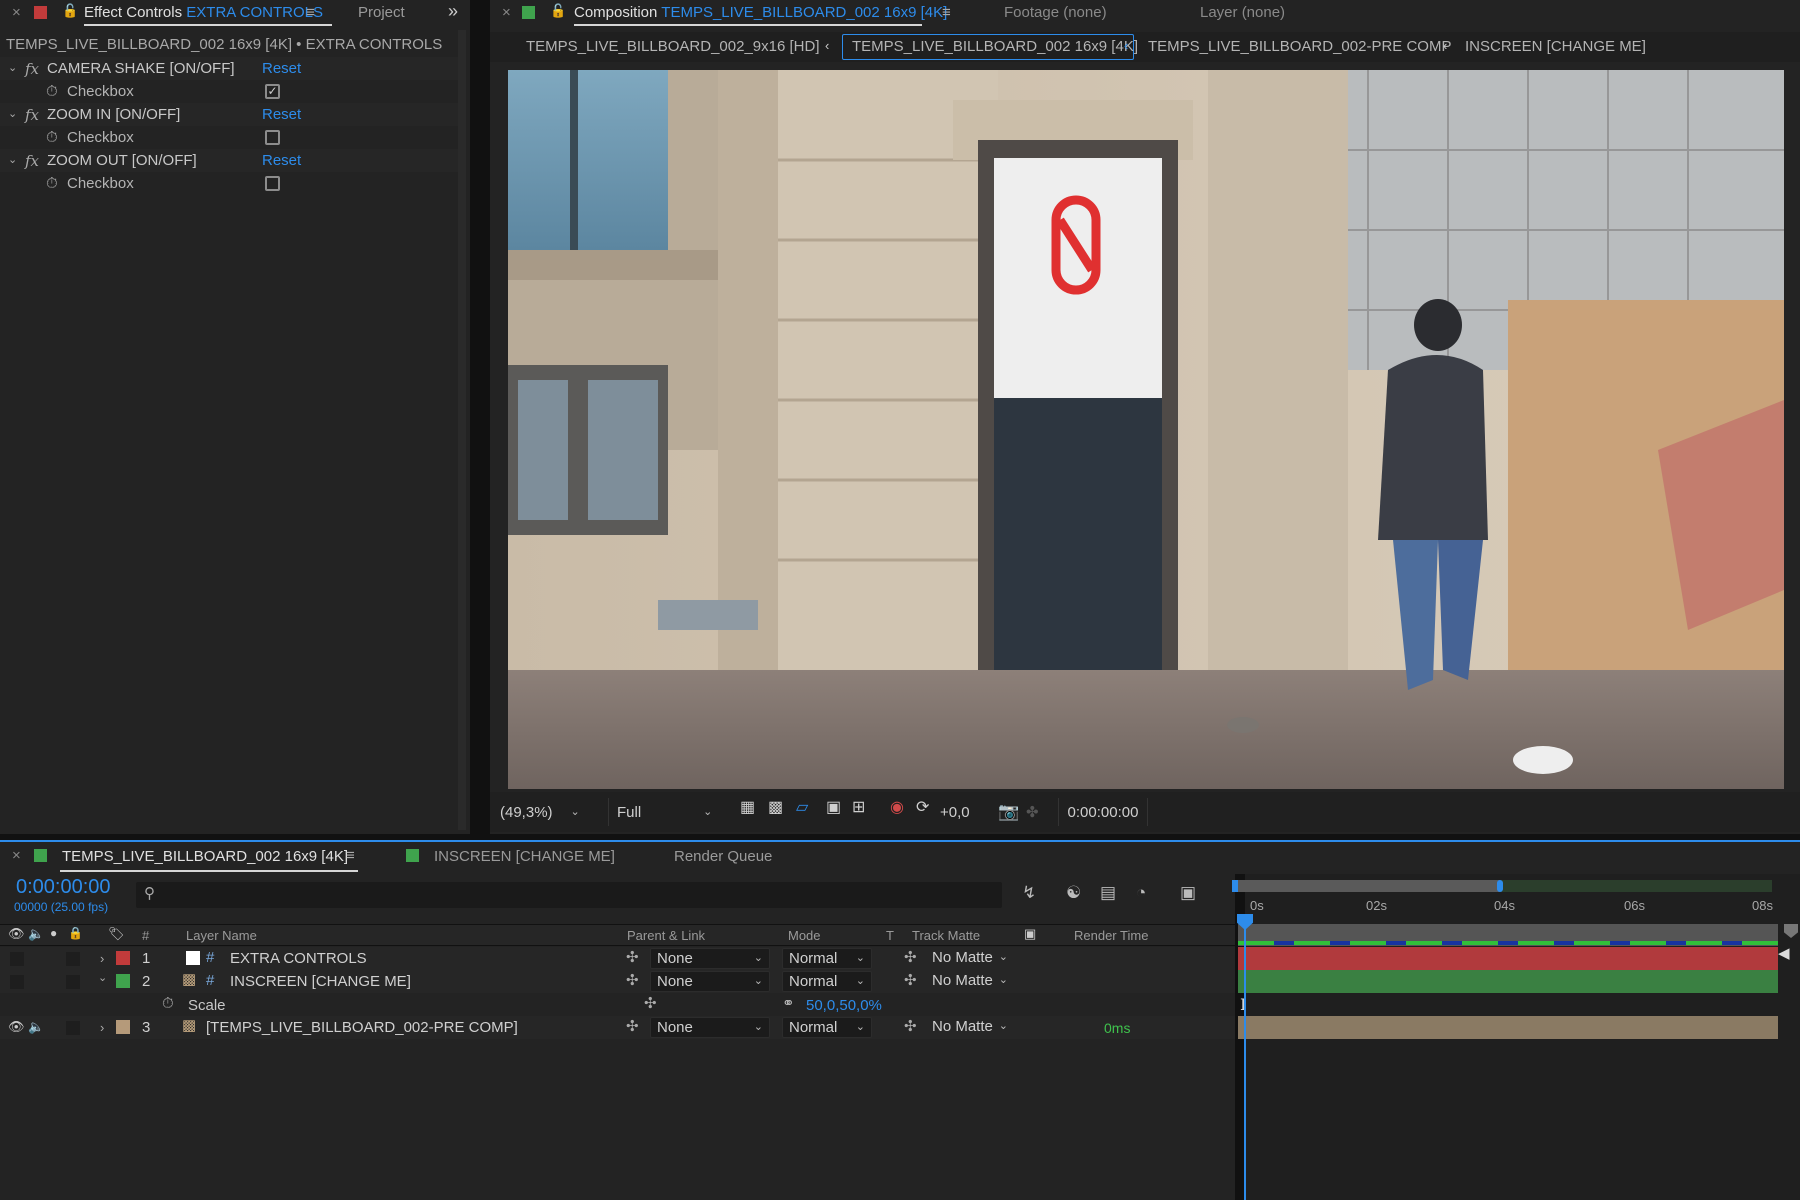 This screenshot has height=1200, width=1800. I want to click on resolution-dropdown: Full ⌄, so click(667, 812).